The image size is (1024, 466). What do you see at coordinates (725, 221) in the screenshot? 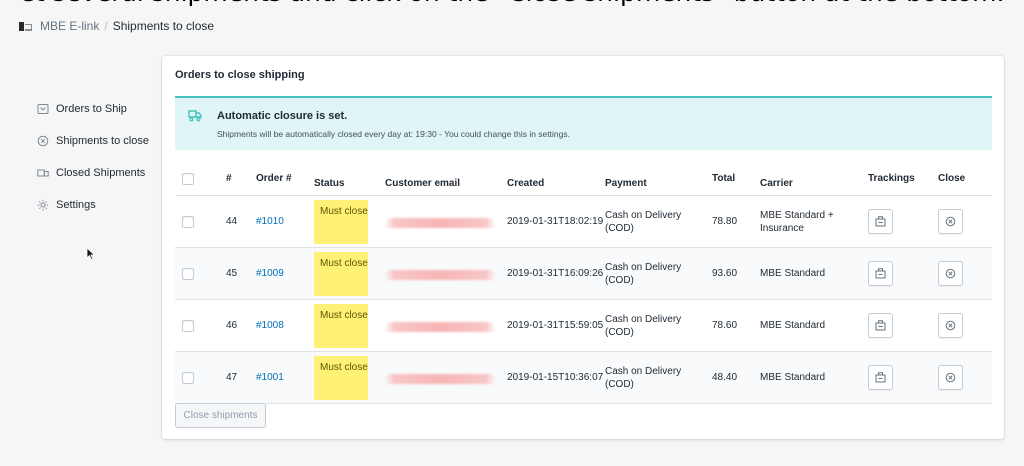
I see `order-total: 78.80` at bounding box center [725, 221].